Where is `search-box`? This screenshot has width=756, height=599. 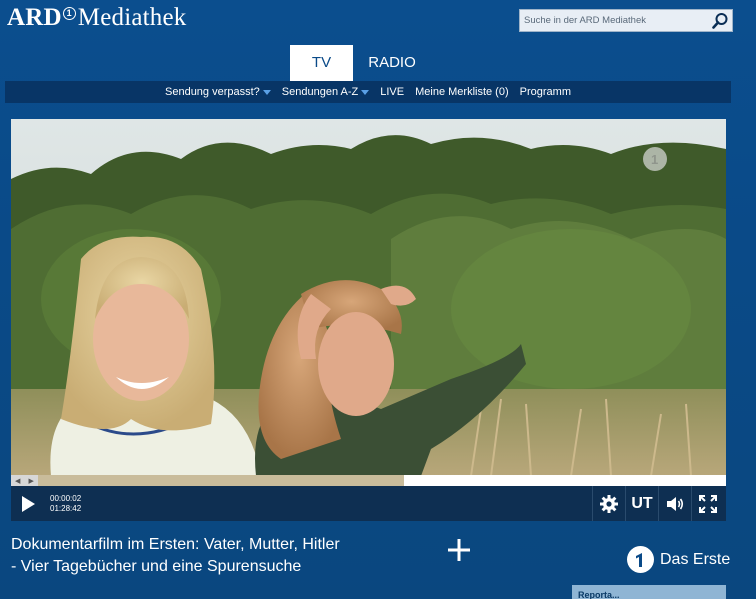
search-box is located at coordinates (626, 20).